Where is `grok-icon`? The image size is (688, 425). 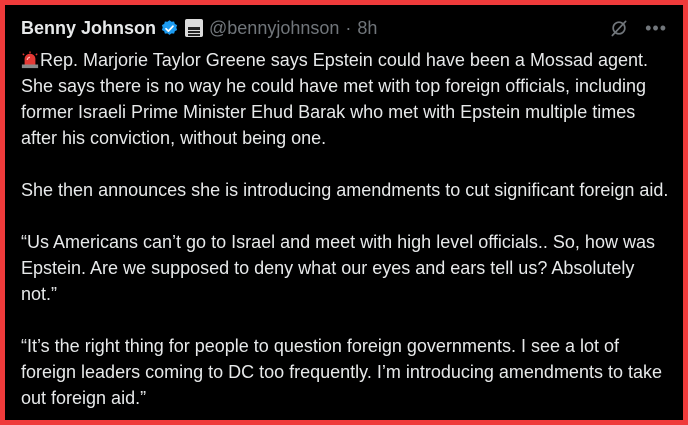 grok-icon is located at coordinates (619, 28).